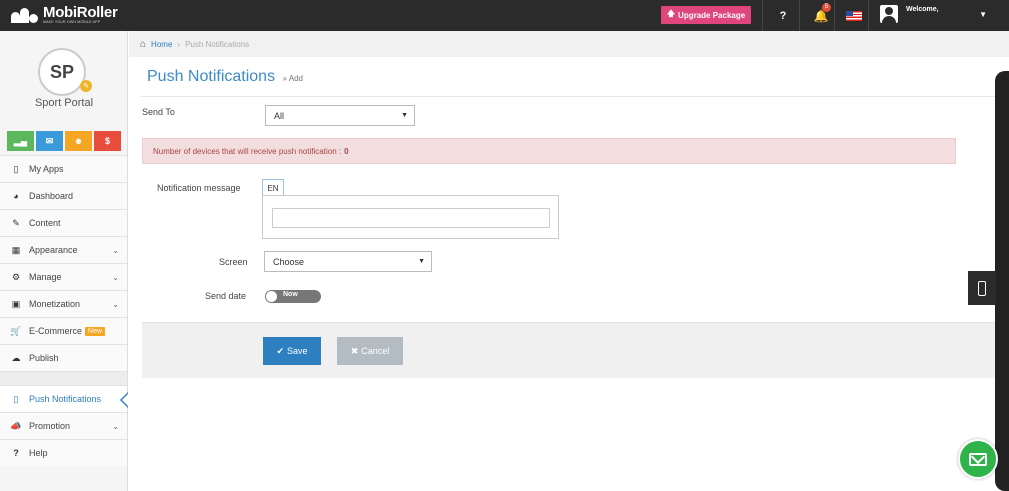 The width and height of the screenshot is (1009, 491). Describe the element at coordinates (233, 262) in the screenshot. I see `screen-label: Screen` at that location.